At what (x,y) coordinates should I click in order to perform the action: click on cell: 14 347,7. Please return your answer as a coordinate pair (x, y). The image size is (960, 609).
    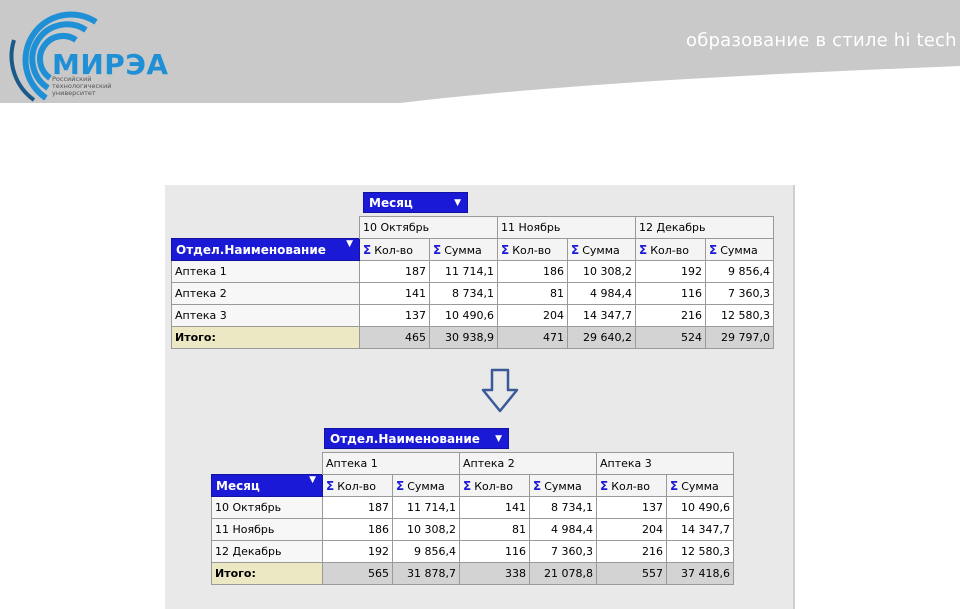
    Looking at the image, I should click on (601, 315).